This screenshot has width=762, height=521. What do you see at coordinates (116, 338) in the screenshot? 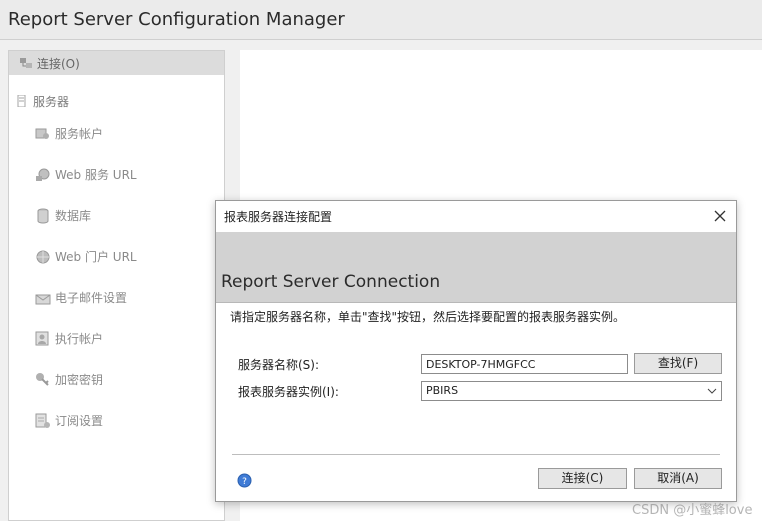
I see `sidebar-item-execution-account: 执行帐户` at bounding box center [116, 338].